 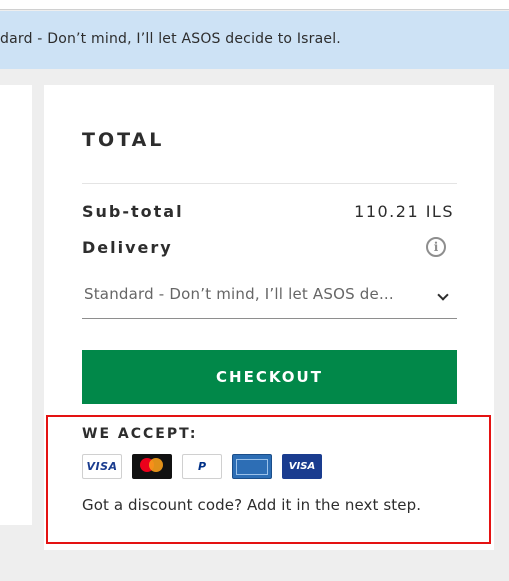 I want to click on subtotal-value: 110.21 ILS, so click(x=404, y=211).